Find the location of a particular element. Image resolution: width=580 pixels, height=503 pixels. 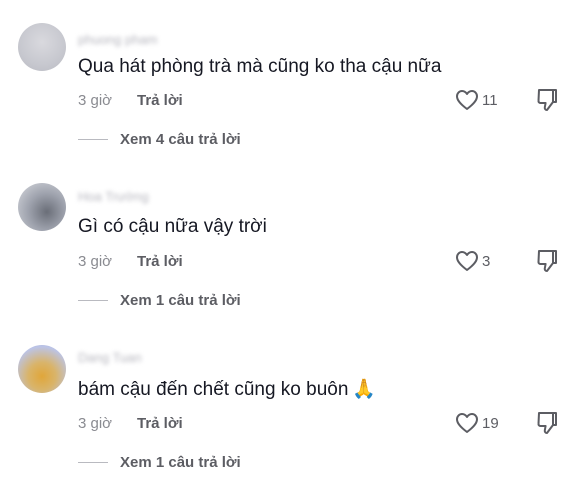

like-count: 11 is located at coordinates (490, 100).